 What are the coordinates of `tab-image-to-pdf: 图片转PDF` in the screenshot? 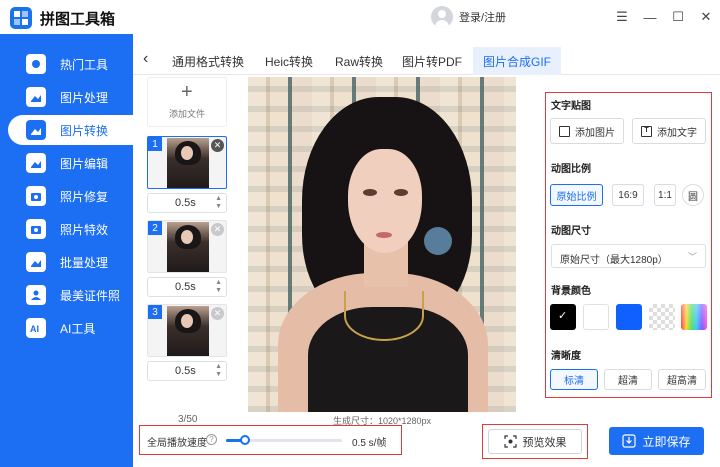 It's located at (432, 61).